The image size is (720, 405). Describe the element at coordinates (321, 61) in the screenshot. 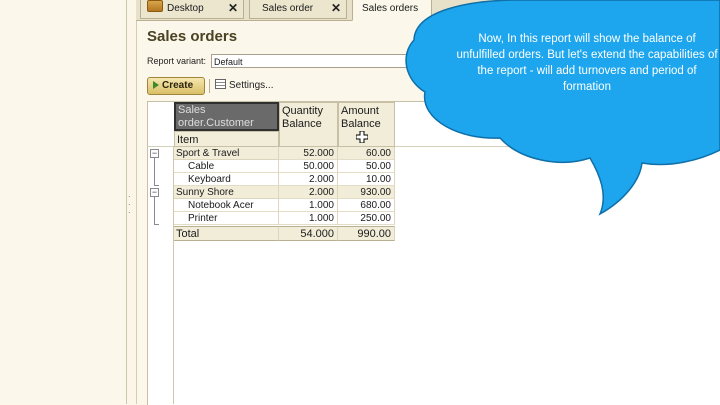

I see `report-variant-field: Default` at that location.